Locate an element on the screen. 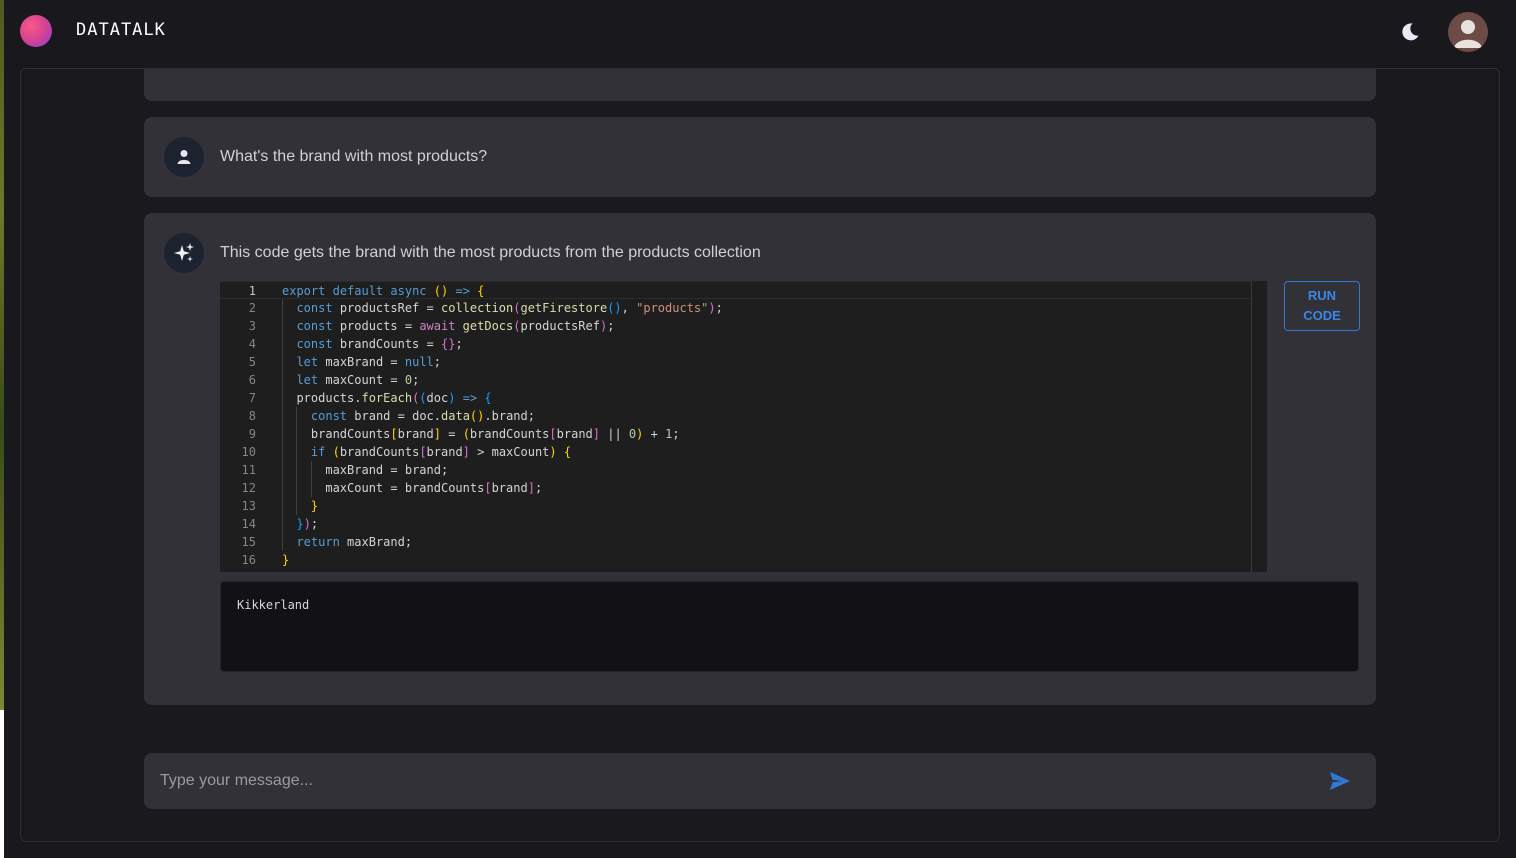 This screenshot has height=858, width=1516. line-number: 3 is located at coordinates (252, 326).